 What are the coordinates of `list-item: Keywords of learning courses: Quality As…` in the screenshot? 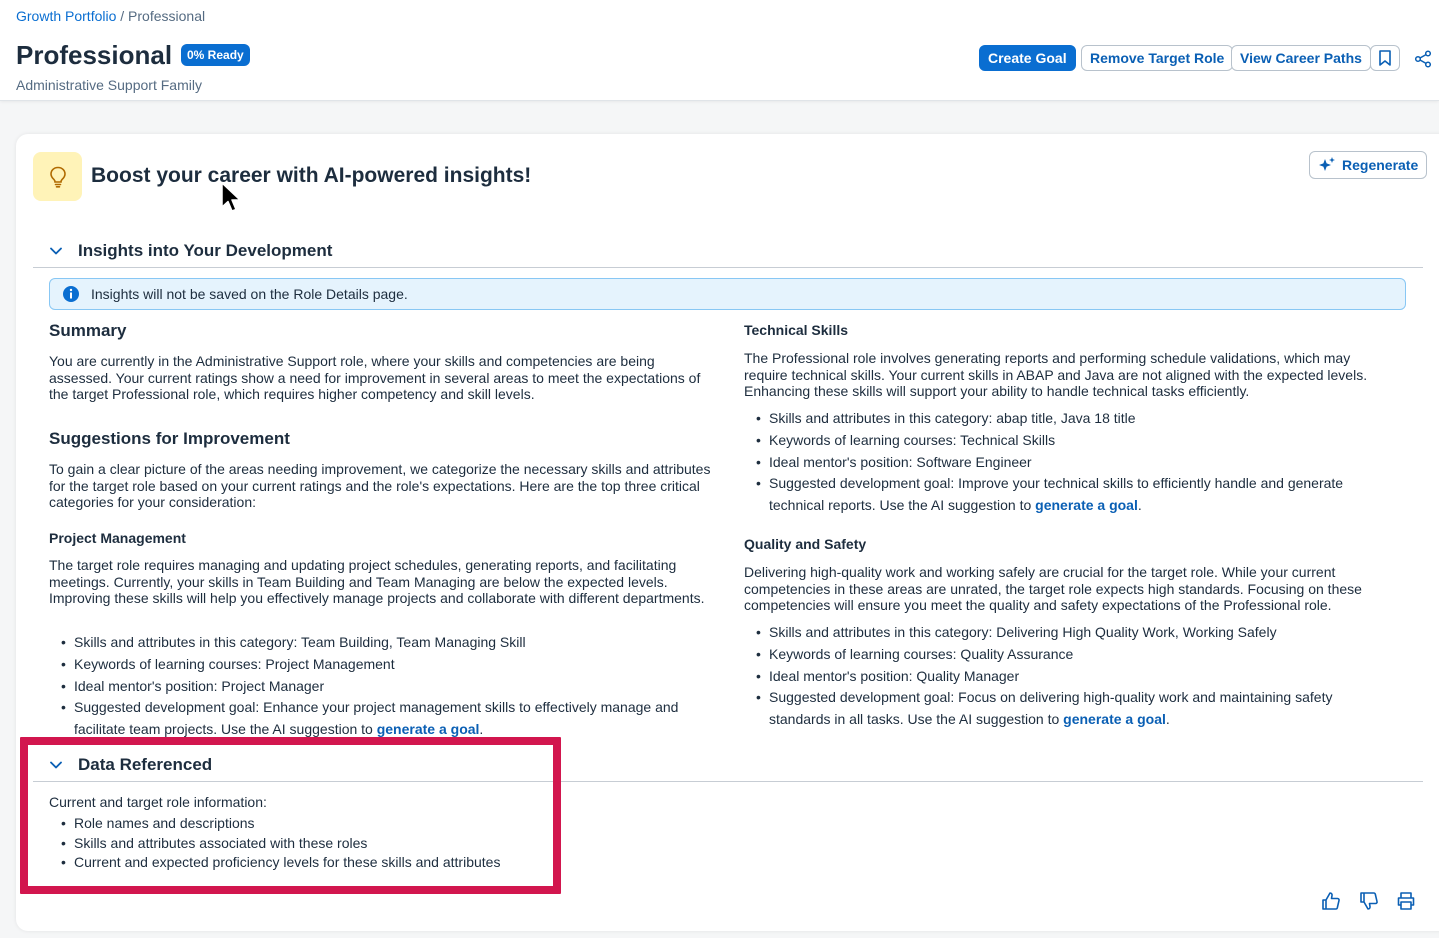 It's located at (1069, 655).